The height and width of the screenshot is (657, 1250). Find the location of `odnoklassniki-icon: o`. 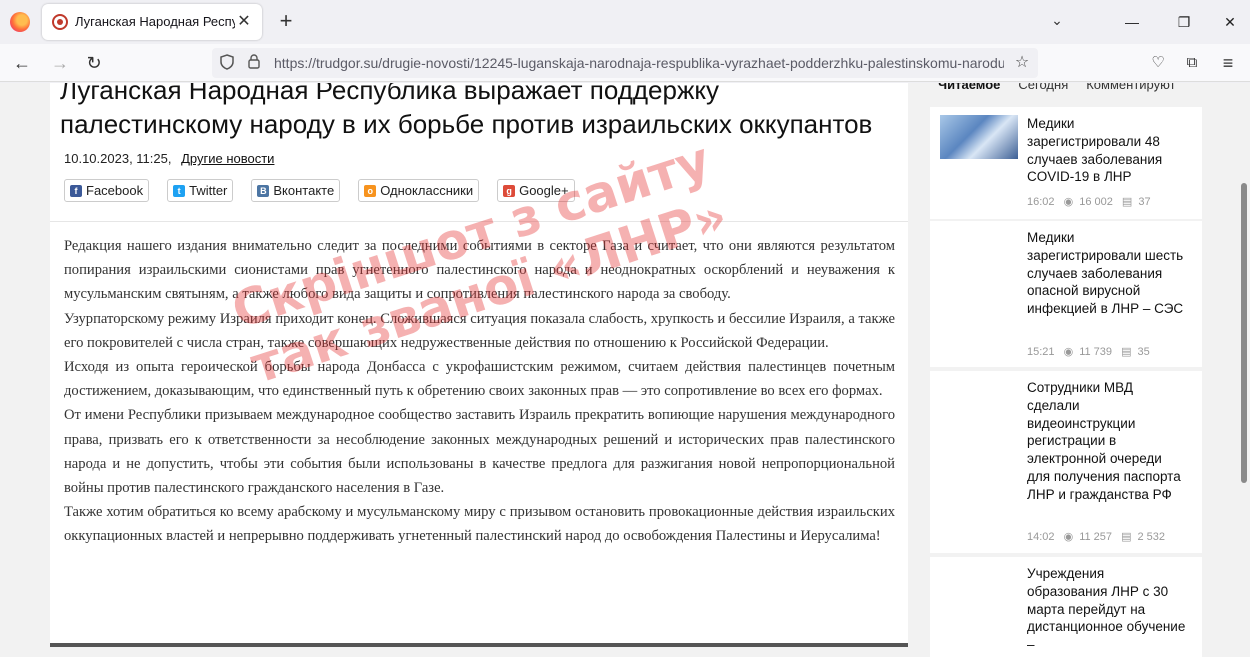

odnoklassniki-icon: o is located at coordinates (370, 190).